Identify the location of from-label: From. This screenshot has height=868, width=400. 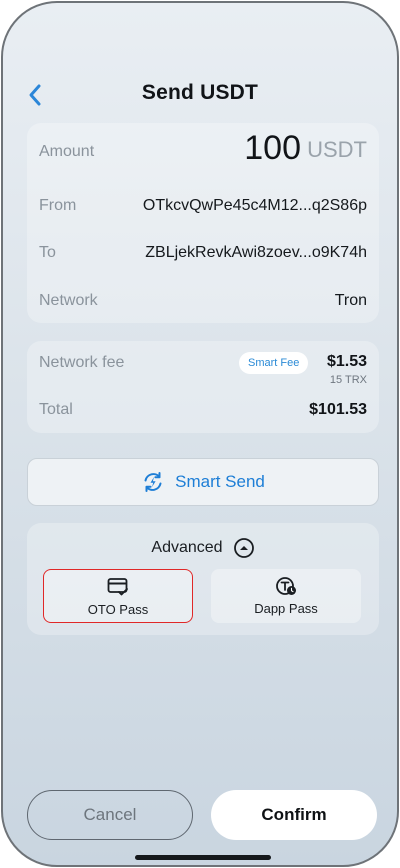
(58, 205).